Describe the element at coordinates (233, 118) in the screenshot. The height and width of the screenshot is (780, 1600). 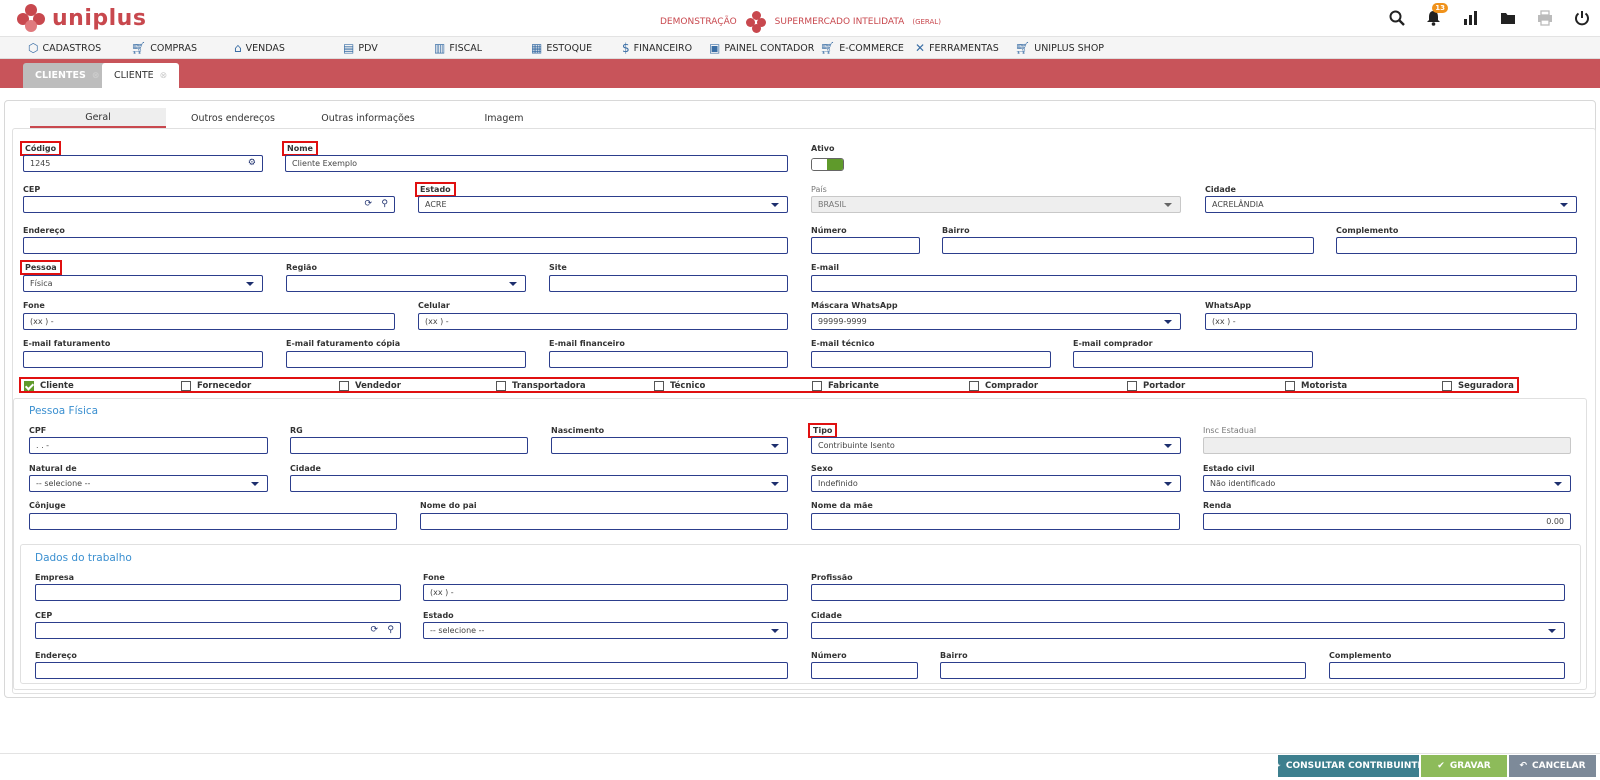
I see `subtab-outros-enderecos: Outros endereços` at that location.